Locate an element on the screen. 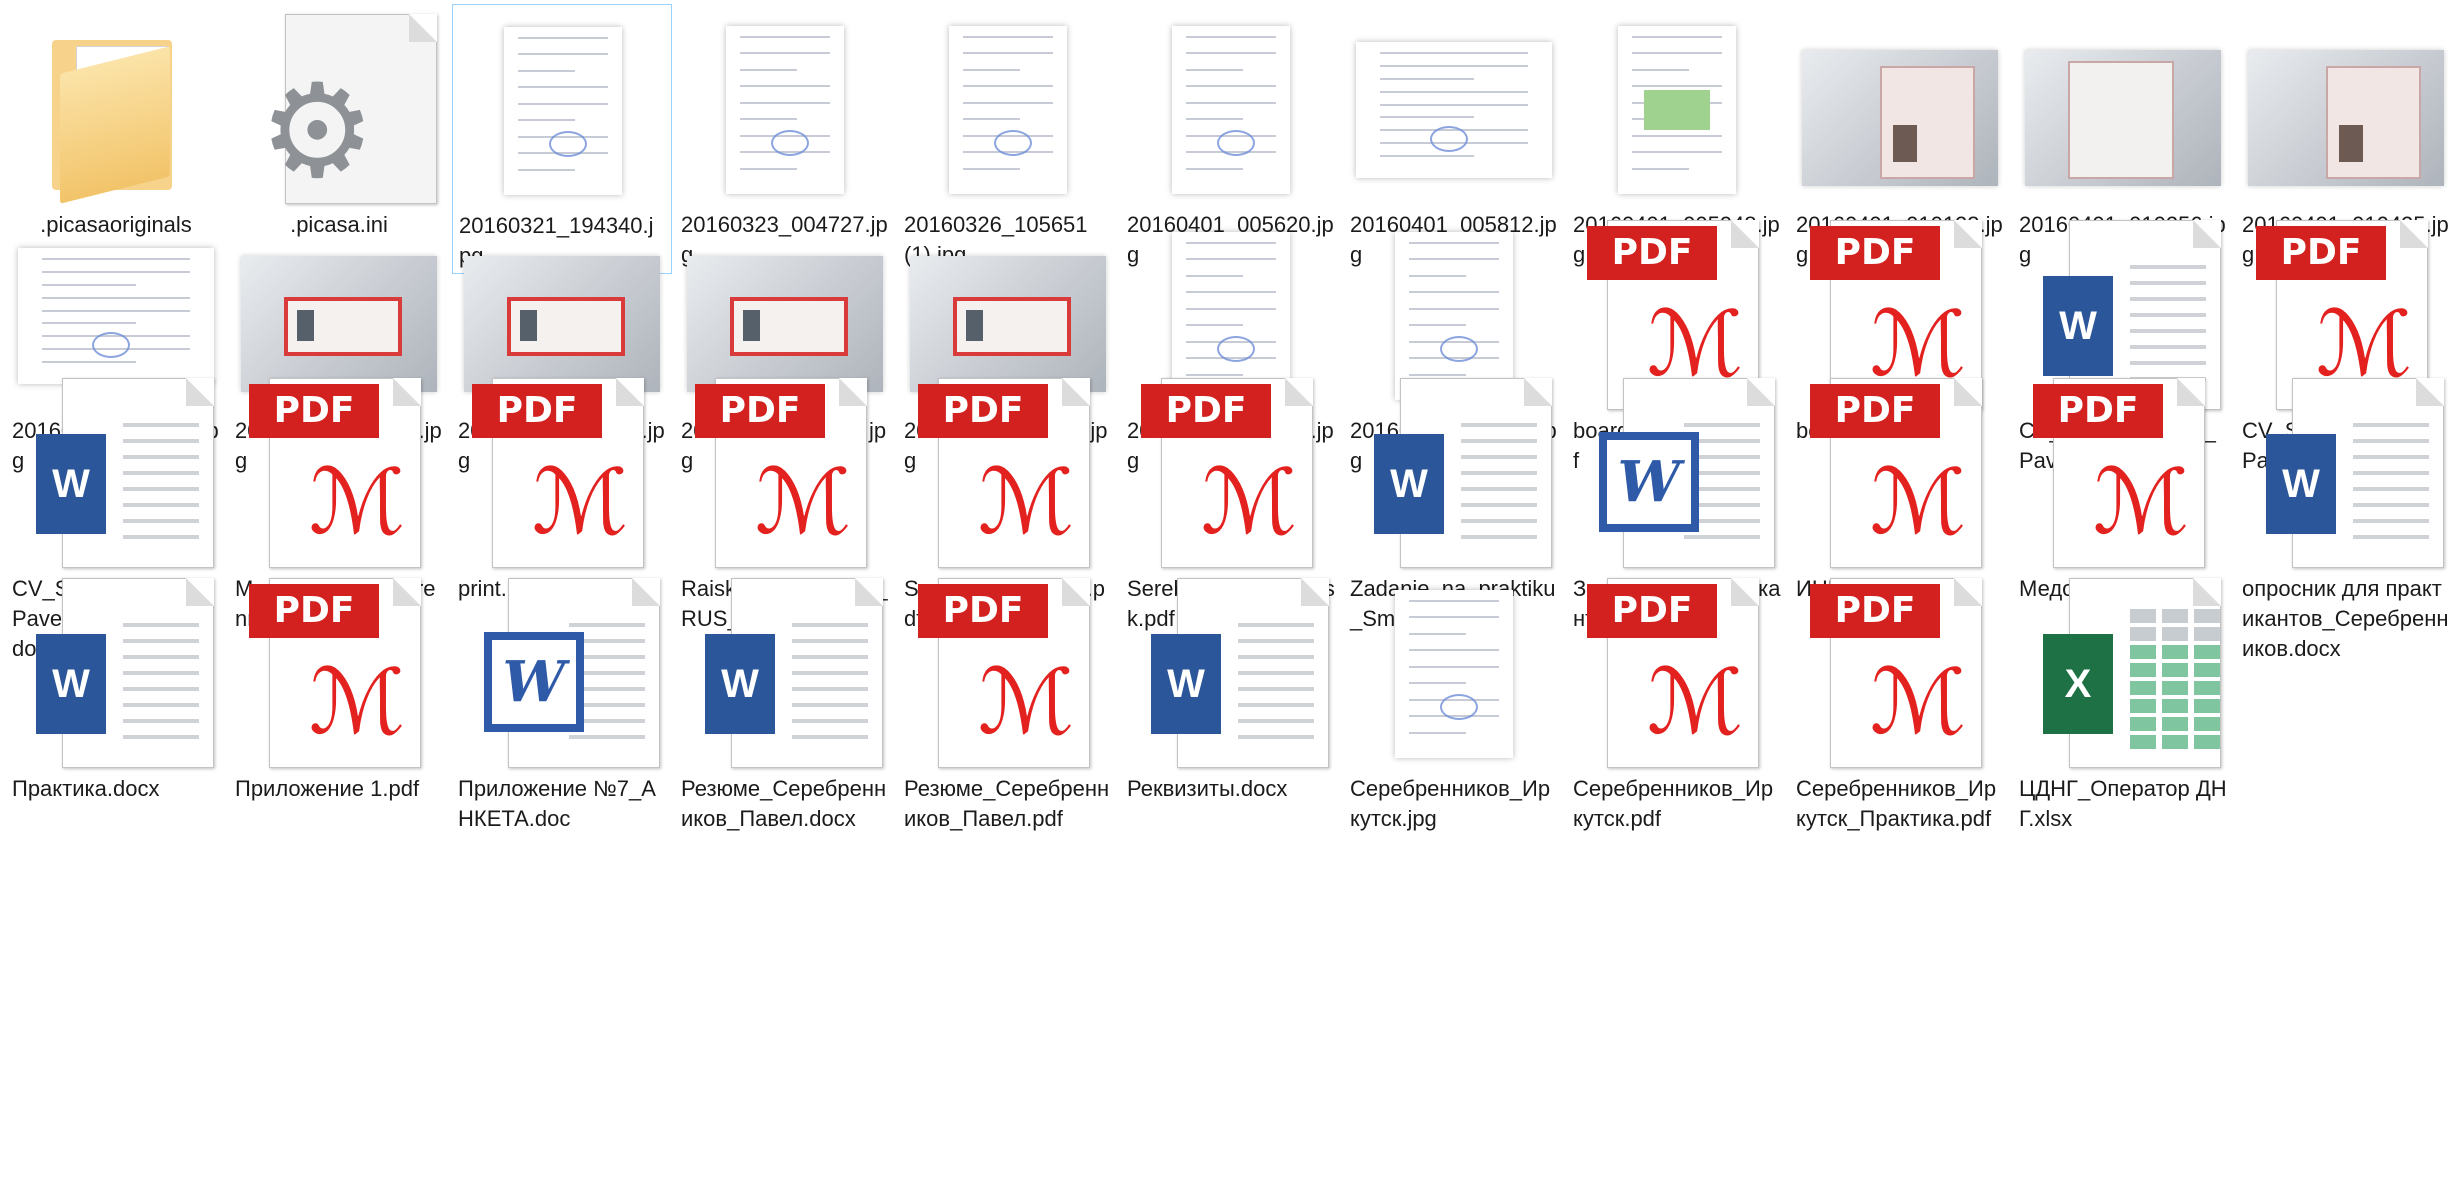 The height and width of the screenshot is (1189, 2461). file-item: Серебренников_Иркутск.jpg is located at coordinates (1454, 703).